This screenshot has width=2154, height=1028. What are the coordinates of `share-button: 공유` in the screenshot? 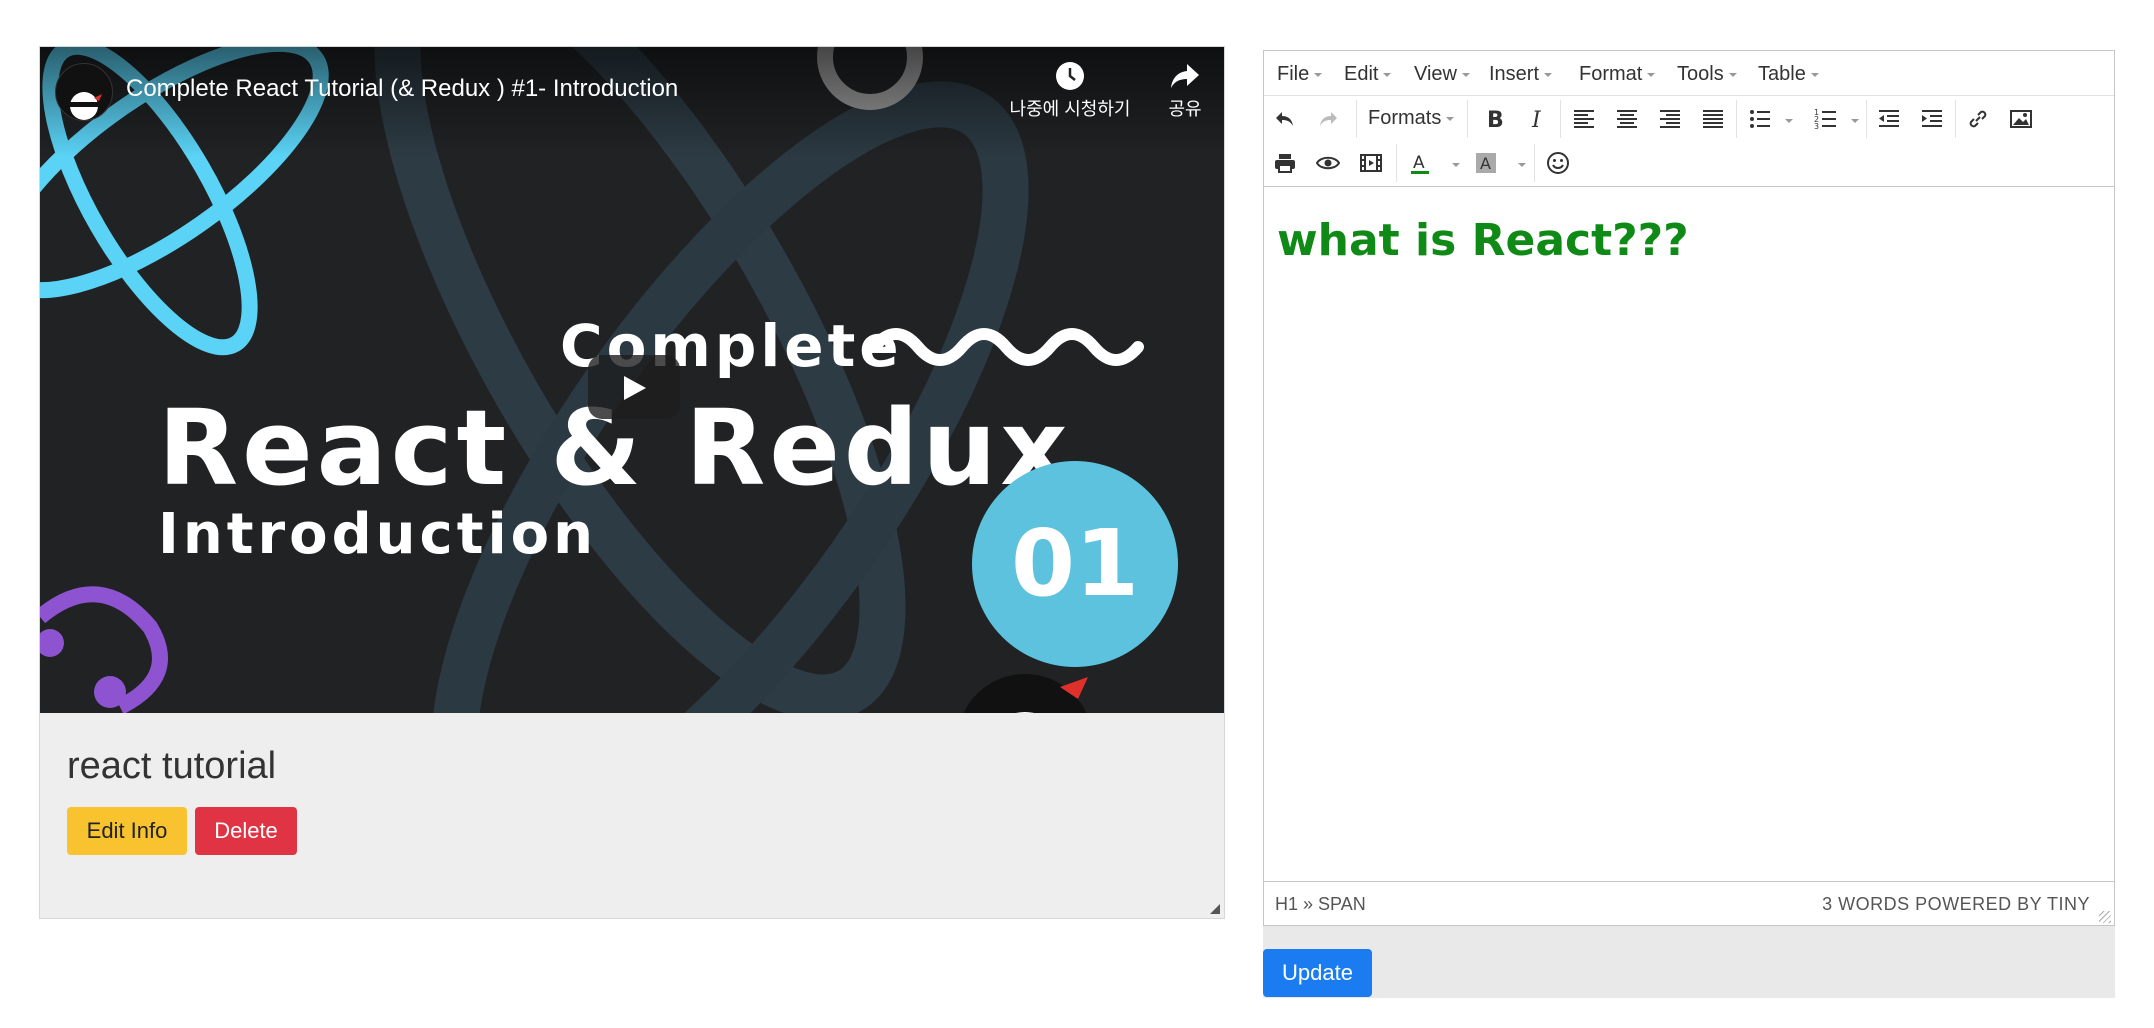 It's located at (1185, 91).